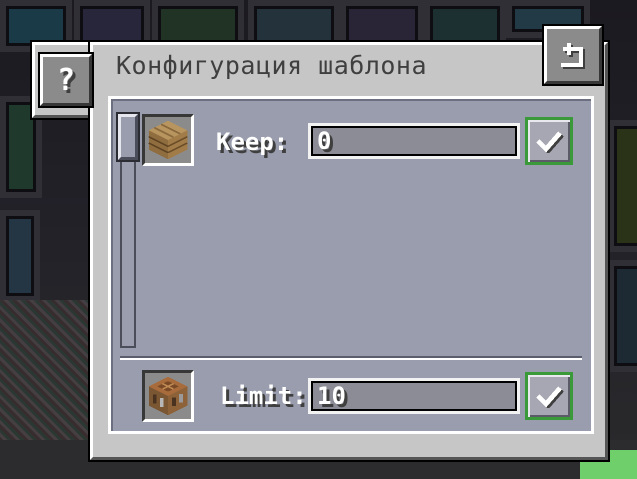 Image resolution: width=637 pixels, height=479 pixels. Describe the element at coordinates (414, 396) in the screenshot. I see `limit-amount-input: 10` at that location.